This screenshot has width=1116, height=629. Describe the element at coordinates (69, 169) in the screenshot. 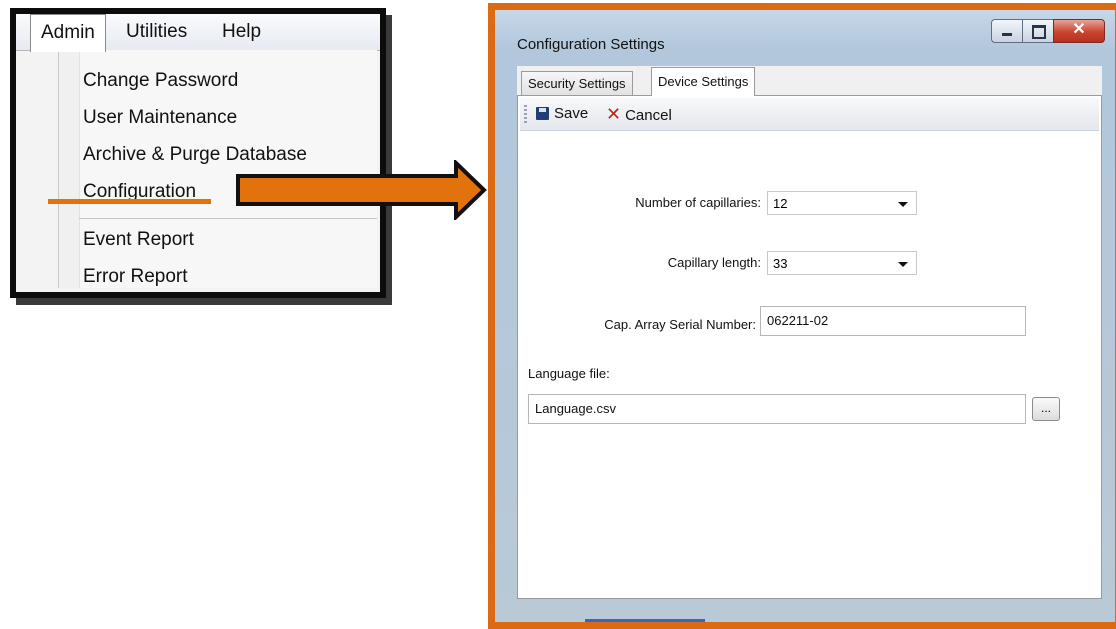

I see `menu-gutter` at that location.